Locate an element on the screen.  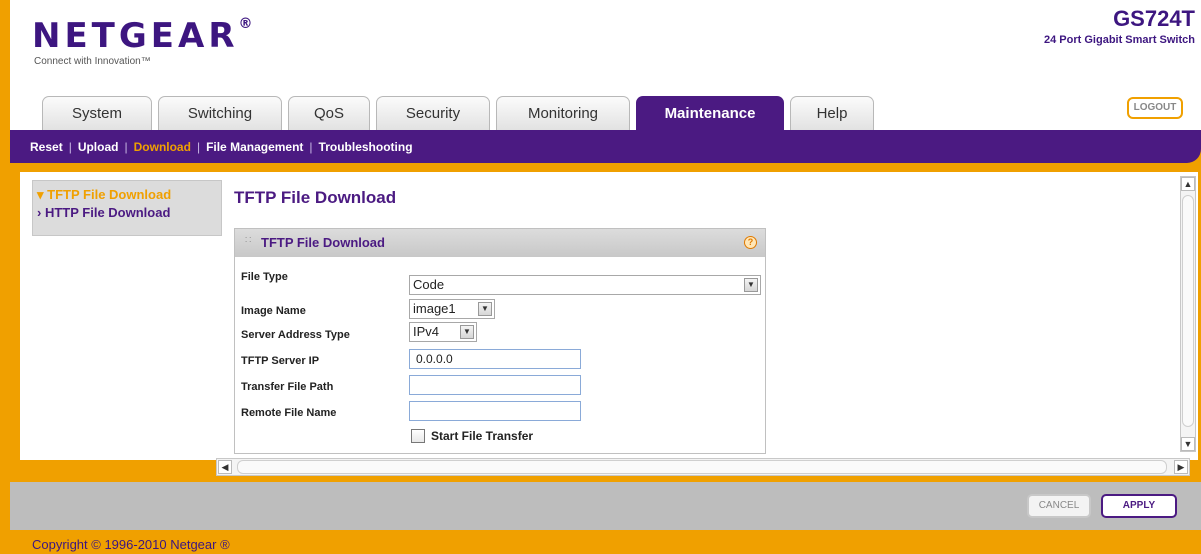
image-name-select: image1 ▼ is located at coordinates (452, 309).